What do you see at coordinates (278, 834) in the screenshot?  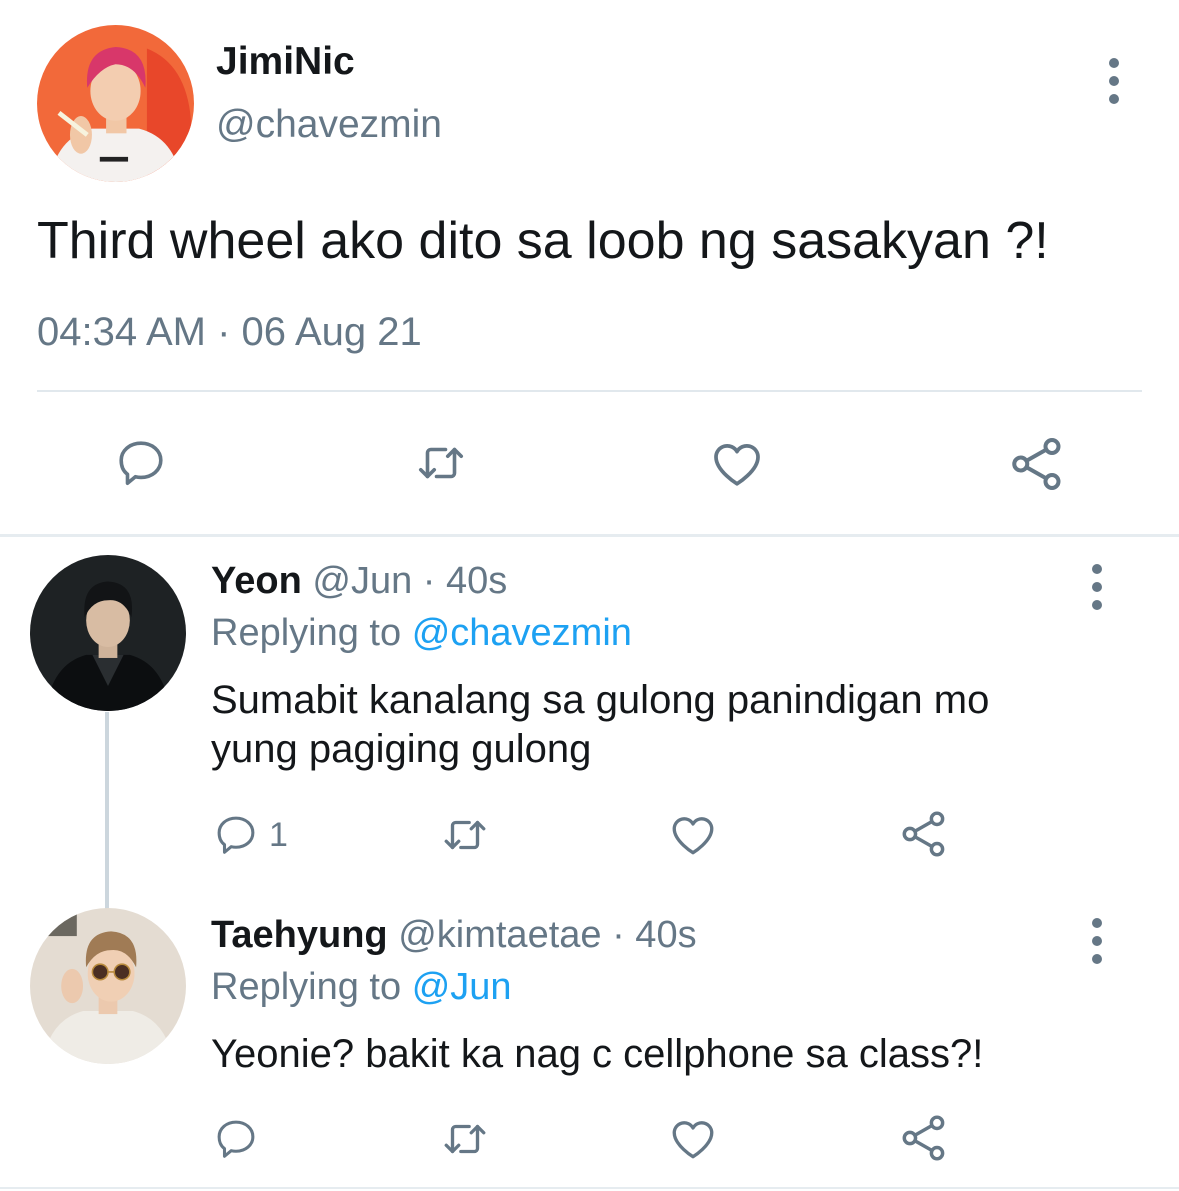 I see `reply-1-reply-count: 1` at bounding box center [278, 834].